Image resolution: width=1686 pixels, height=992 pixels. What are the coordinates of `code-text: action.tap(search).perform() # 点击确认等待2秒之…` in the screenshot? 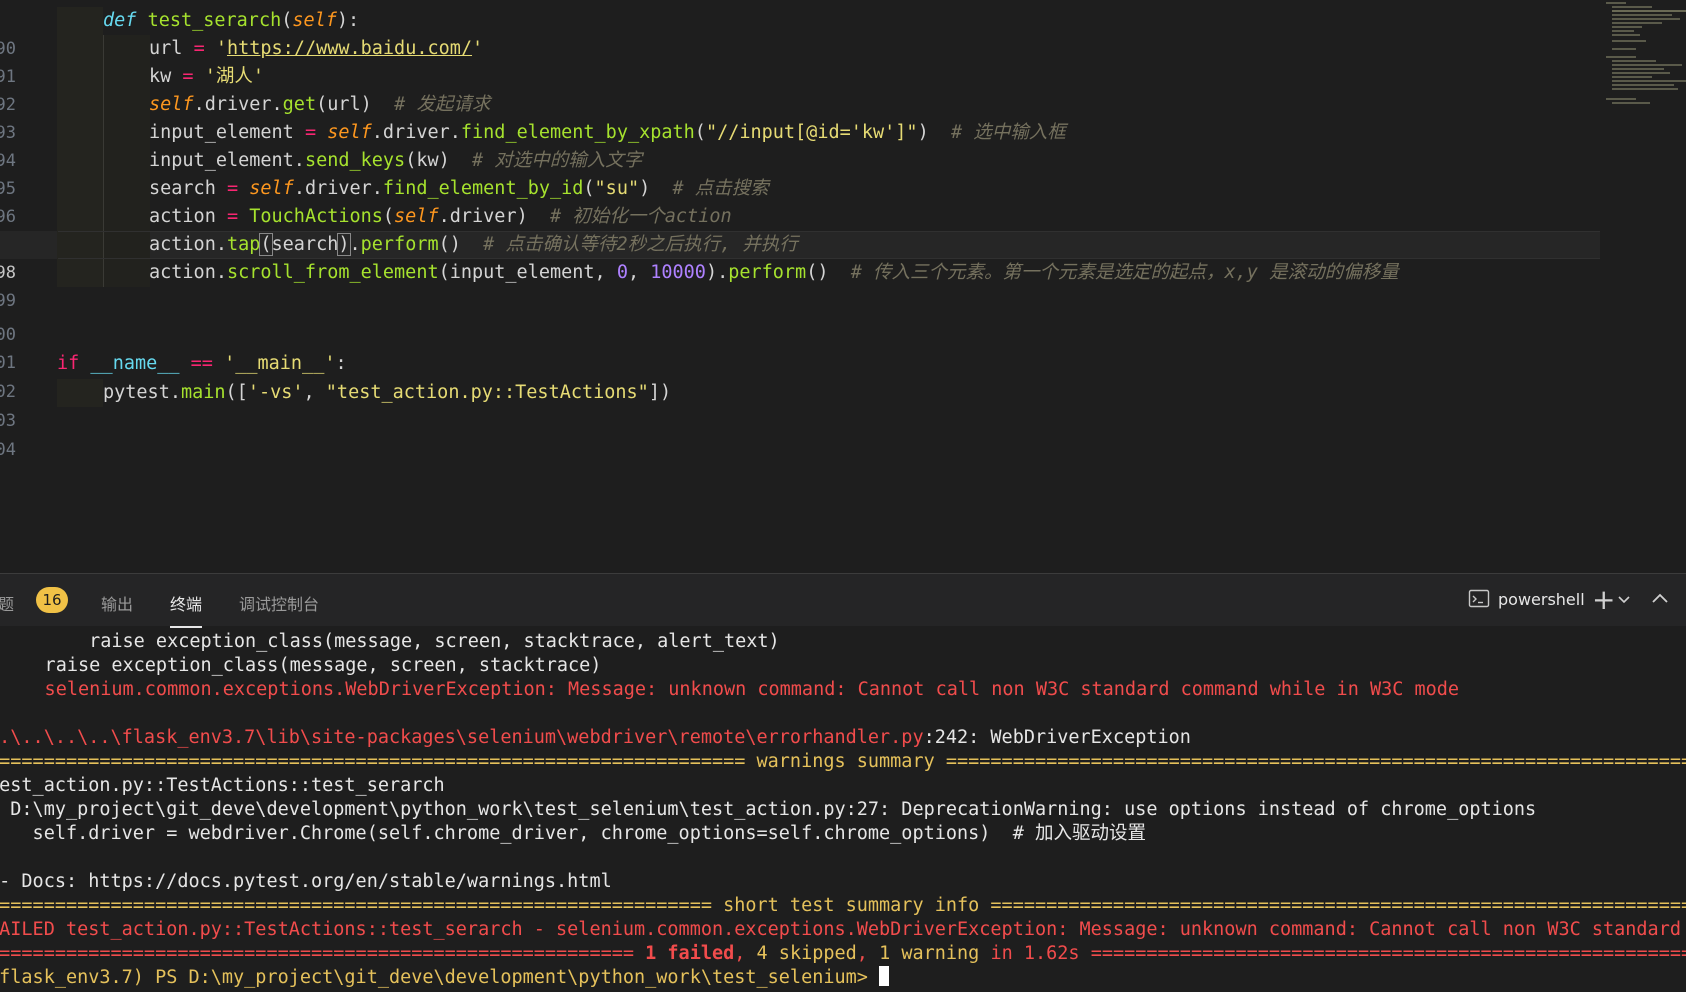 It's located at (473, 244).